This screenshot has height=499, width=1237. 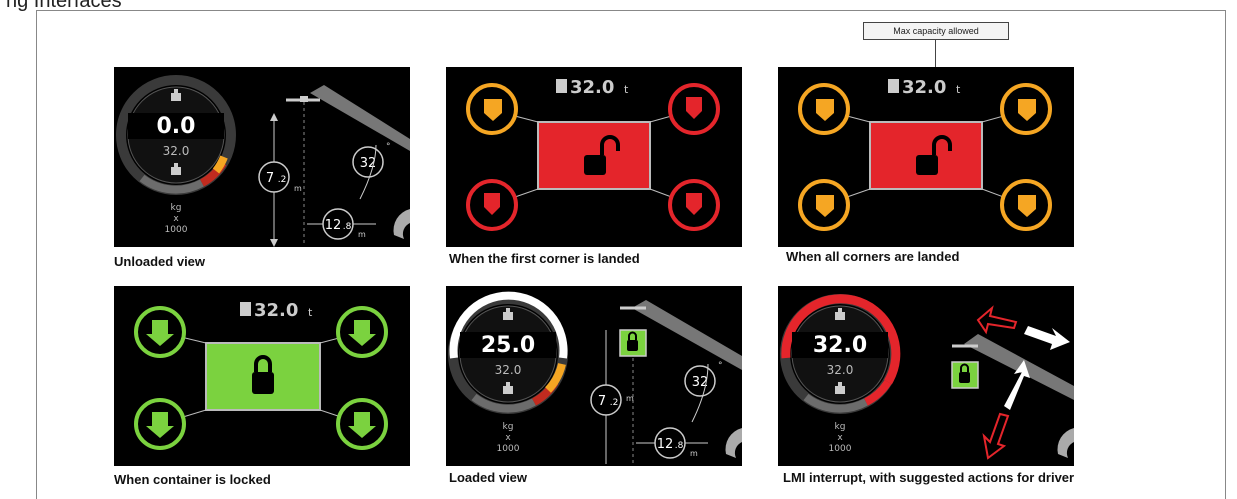 What do you see at coordinates (936, 31) in the screenshot?
I see `max-capacity-callout: Max capacity allowed` at bounding box center [936, 31].